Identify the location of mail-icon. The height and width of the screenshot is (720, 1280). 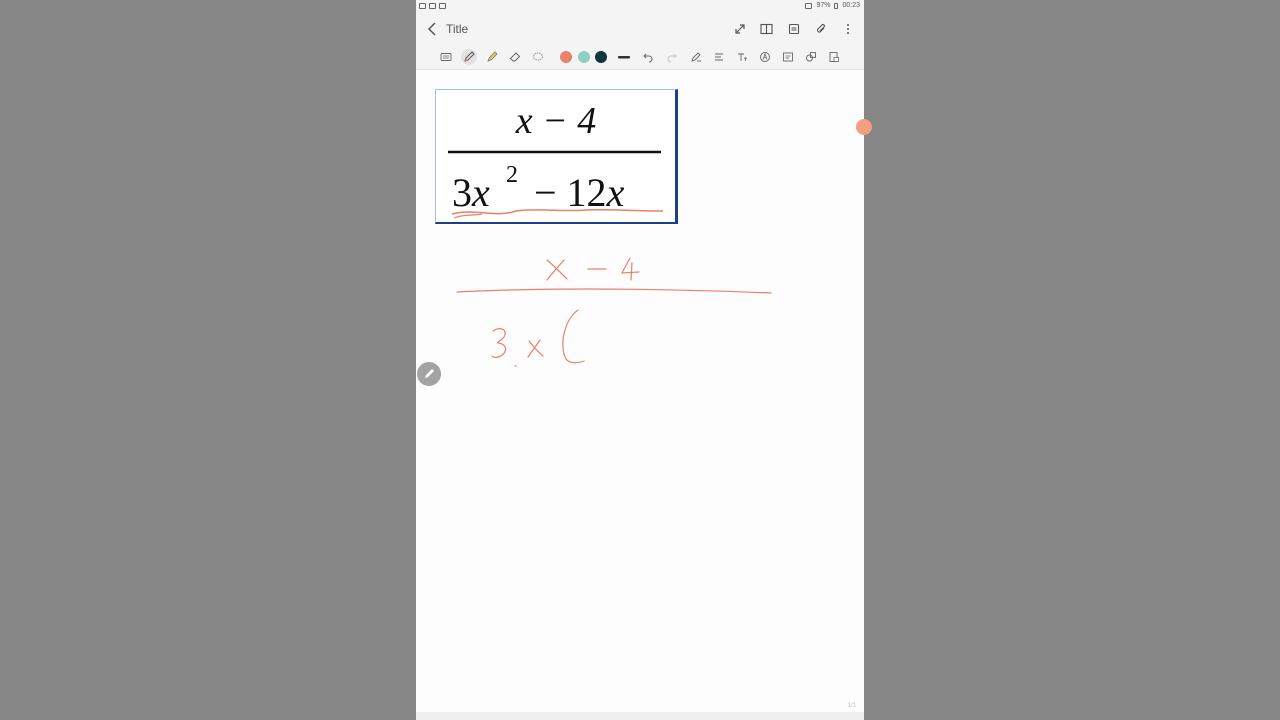
(432, 6).